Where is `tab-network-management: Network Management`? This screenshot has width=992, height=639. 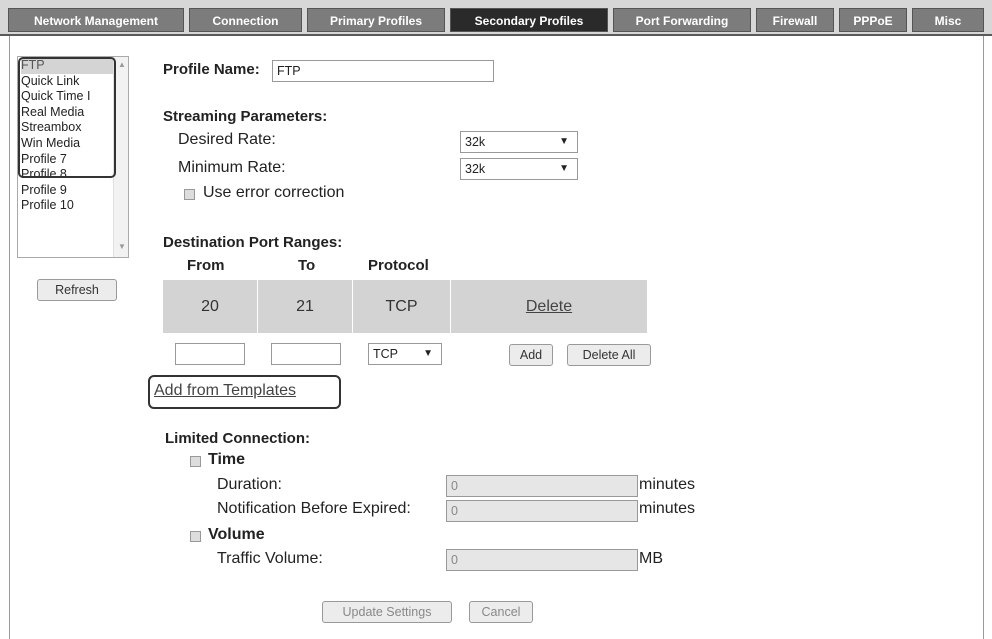
tab-network-management: Network Management is located at coordinates (96, 20).